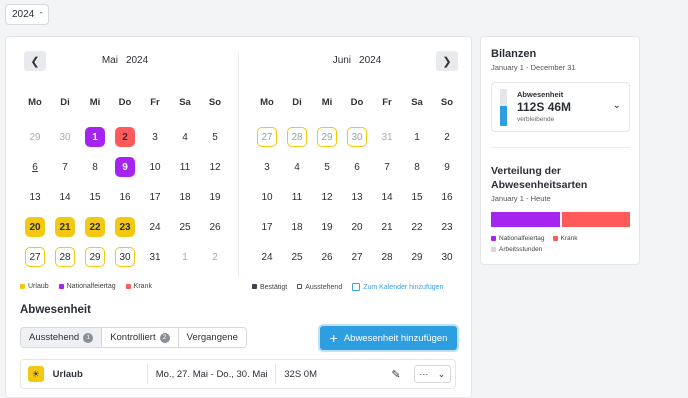 This screenshot has height=398, width=688. Describe the element at coordinates (561, 244) in the screenshot. I see `distribution-legend: Nationalfeiertag Krank Arbeitsstunden` at that location.